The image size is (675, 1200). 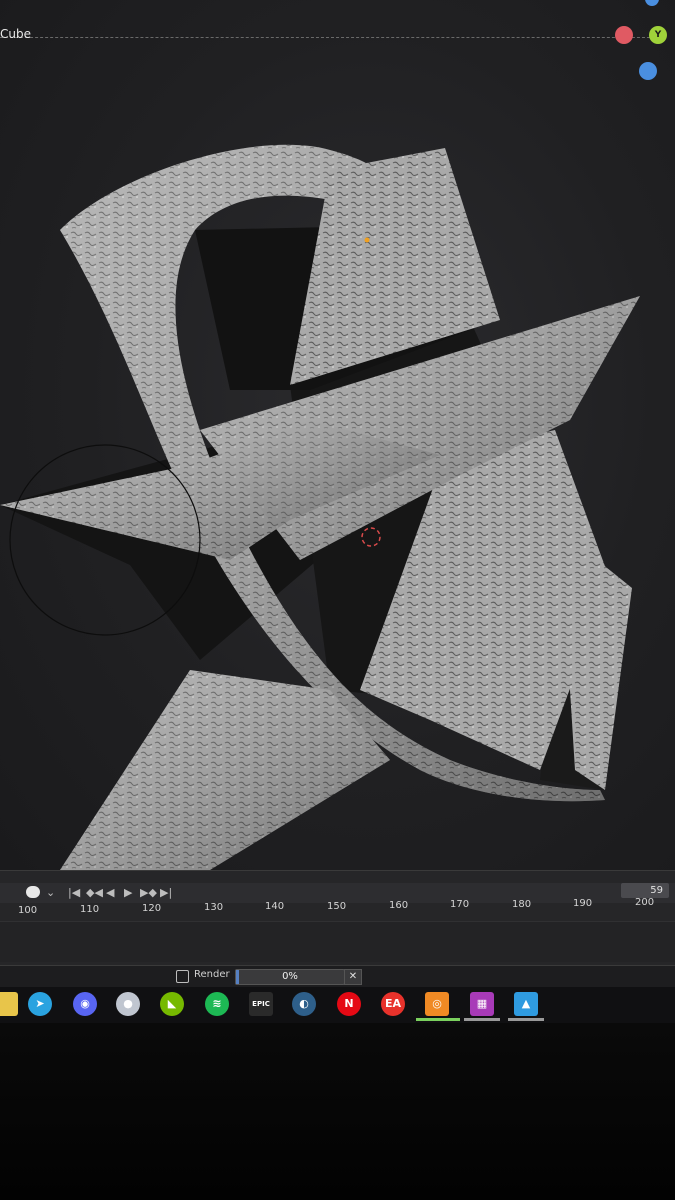 I want to click on render-progress-text: 0%, so click(x=290, y=976).